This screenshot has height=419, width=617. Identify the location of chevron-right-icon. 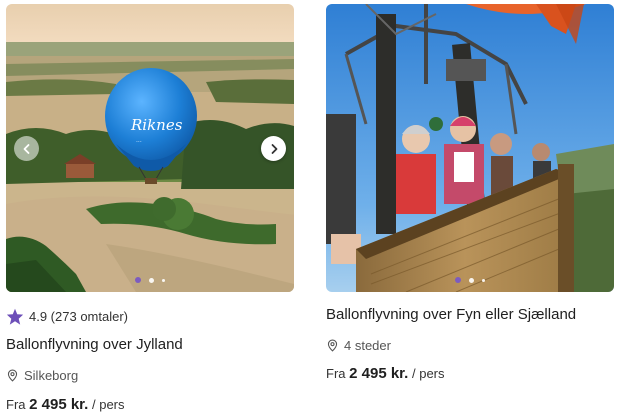
(274, 148).